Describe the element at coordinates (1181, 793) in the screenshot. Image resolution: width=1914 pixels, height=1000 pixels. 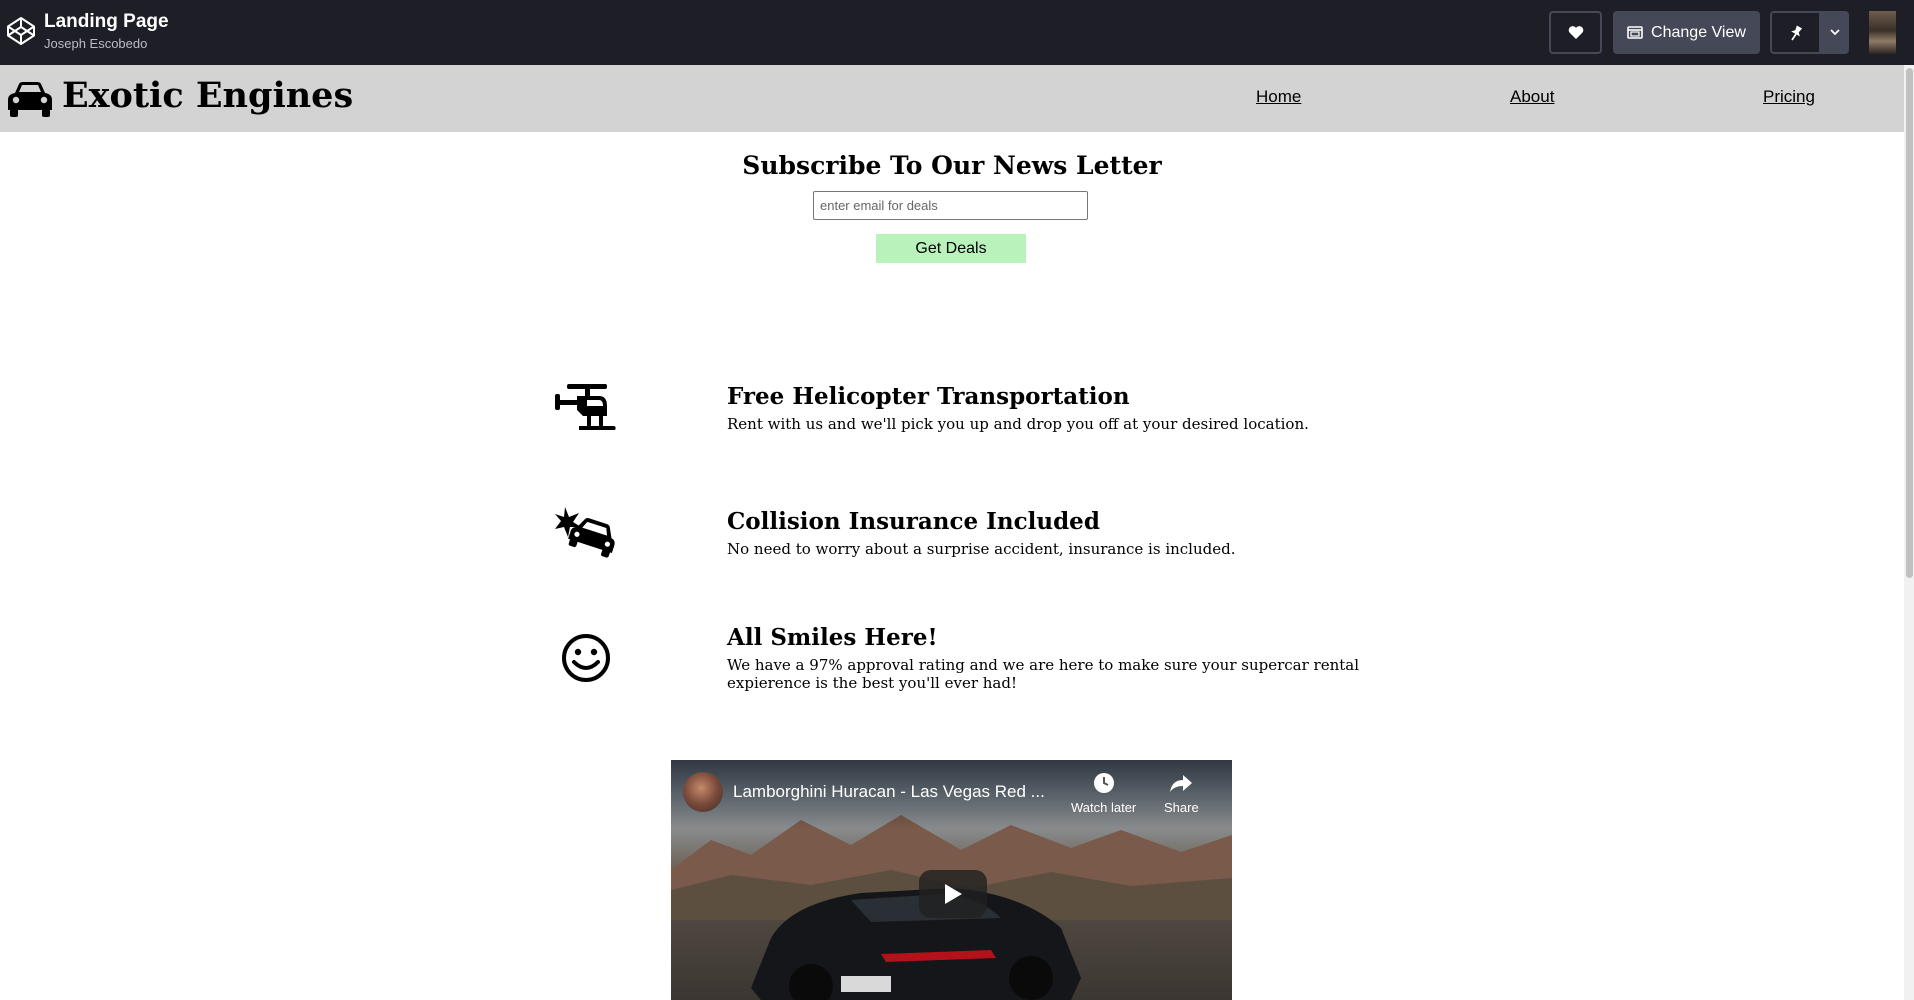
I see `share-button: Share` at that location.